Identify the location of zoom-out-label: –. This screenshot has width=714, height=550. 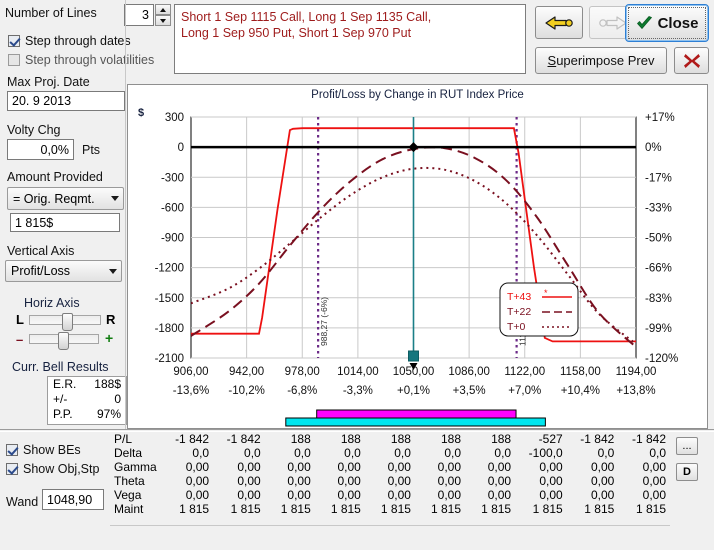
(19, 339).